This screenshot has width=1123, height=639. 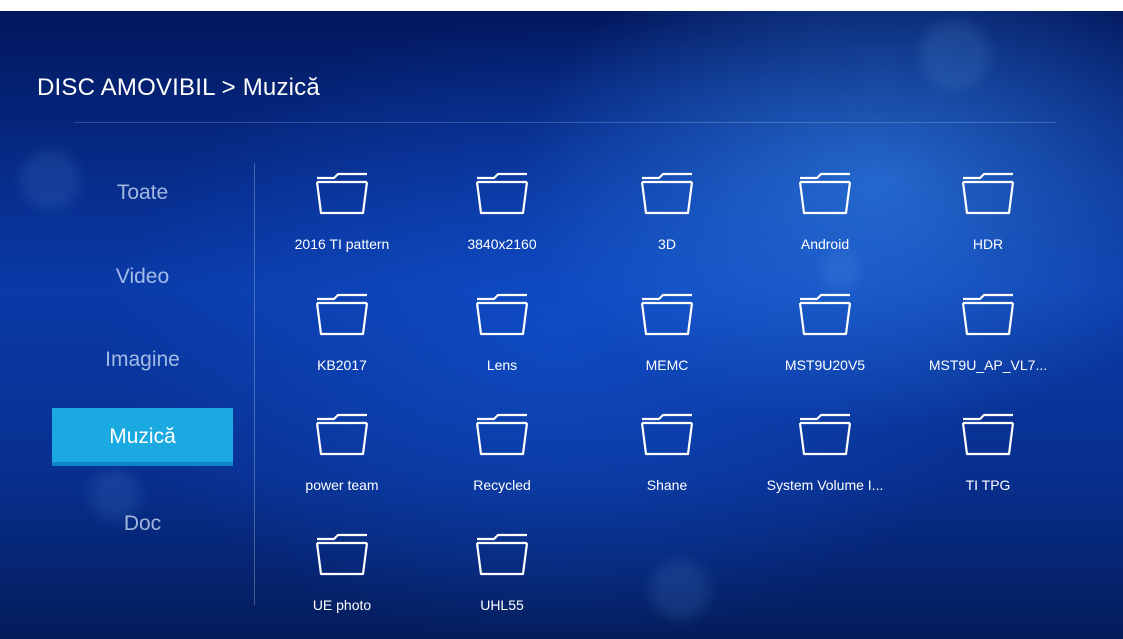 What do you see at coordinates (561, 5) in the screenshot?
I see `top-strip` at bounding box center [561, 5].